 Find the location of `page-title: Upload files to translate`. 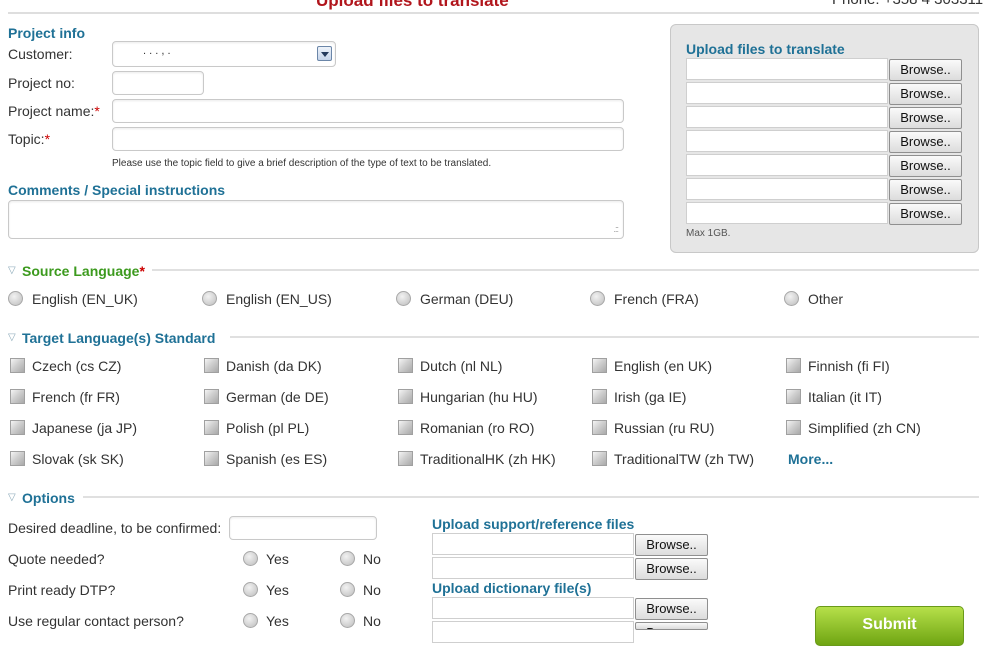

page-title: Upload files to translate is located at coordinates (412, 5).